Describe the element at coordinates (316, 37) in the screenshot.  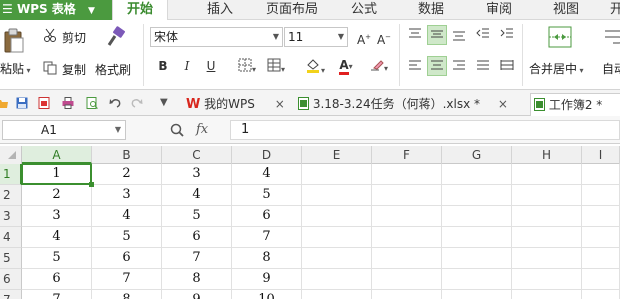
I see `font-size-select: 11 ▼` at that location.